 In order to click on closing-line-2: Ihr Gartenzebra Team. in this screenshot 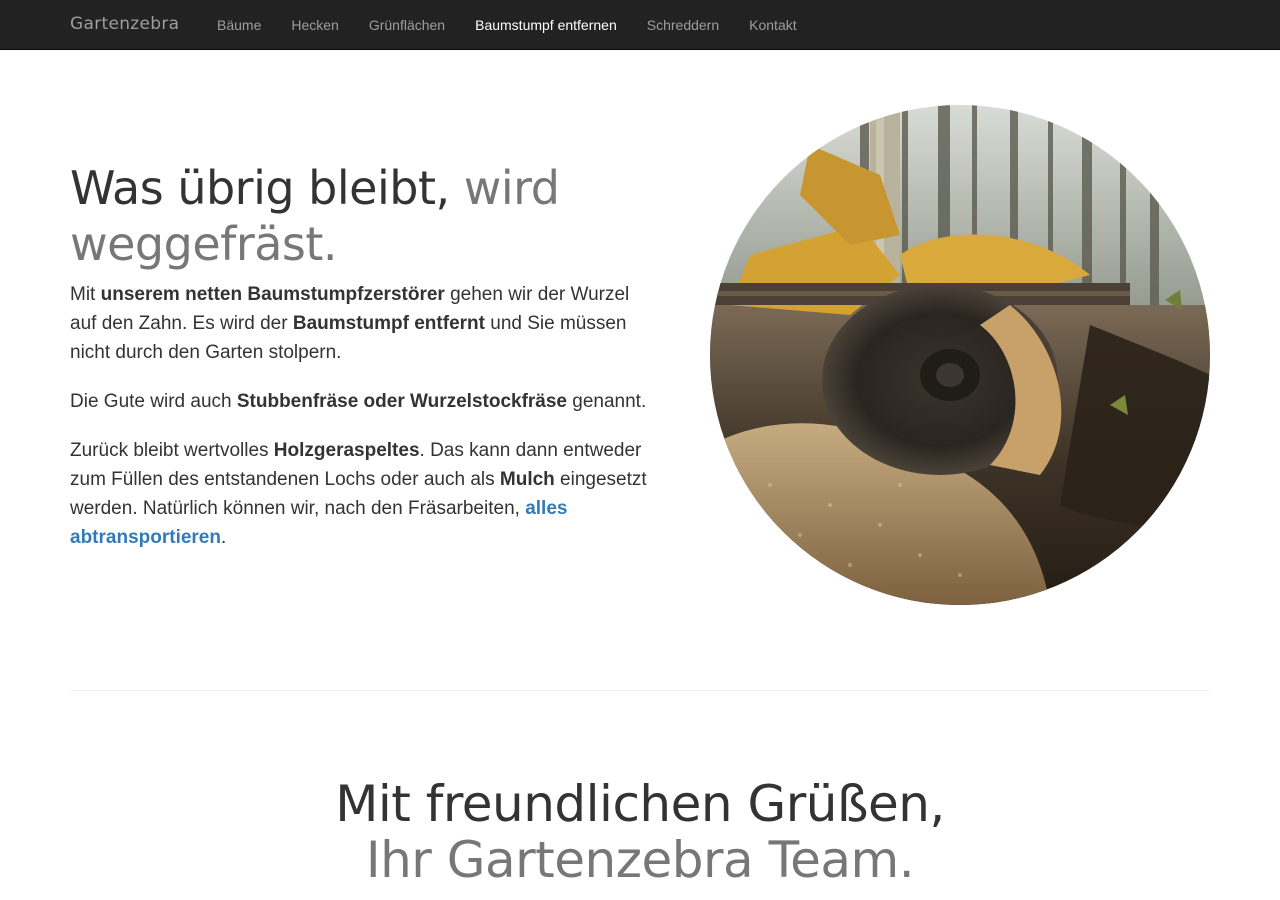, I will do `click(640, 860)`.